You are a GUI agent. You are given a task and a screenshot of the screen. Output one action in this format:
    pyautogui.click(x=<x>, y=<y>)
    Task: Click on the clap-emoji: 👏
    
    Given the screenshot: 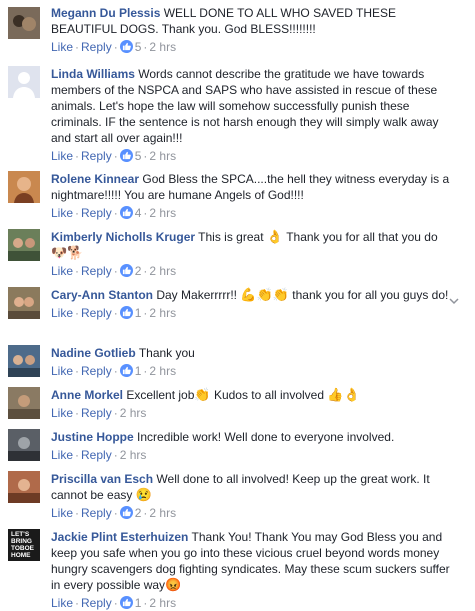 What is the action you would take?
    pyautogui.click(x=202, y=394)
    